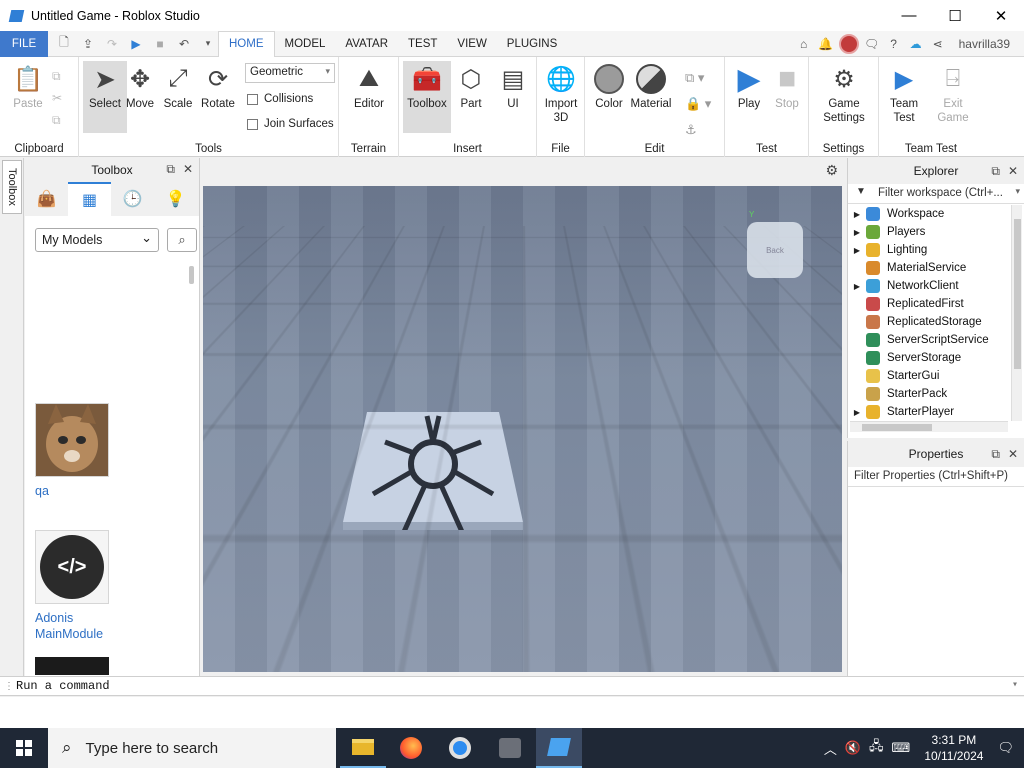 Image resolution: width=1024 pixels, height=768 pixels. What do you see at coordinates (929, 232) in the screenshot?
I see `explorer-item: ▶ Players` at bounding box center [929, 232].